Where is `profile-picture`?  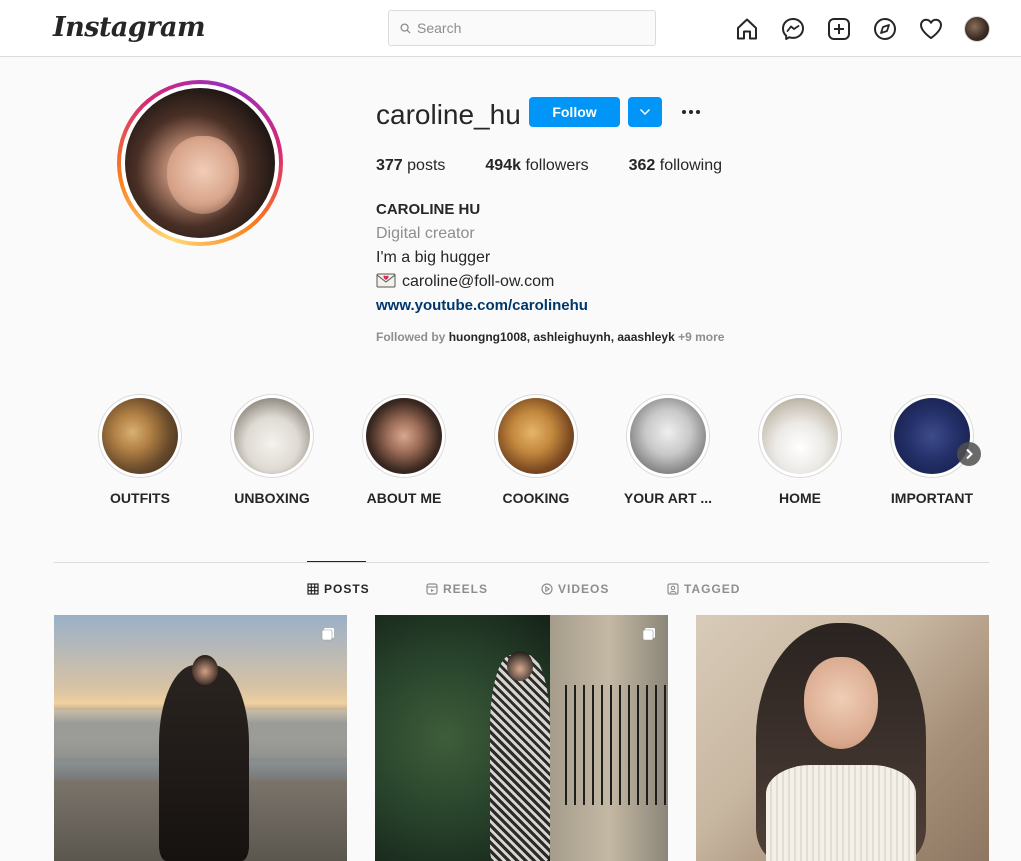 profile-picture is located at coordinates (200, 163).